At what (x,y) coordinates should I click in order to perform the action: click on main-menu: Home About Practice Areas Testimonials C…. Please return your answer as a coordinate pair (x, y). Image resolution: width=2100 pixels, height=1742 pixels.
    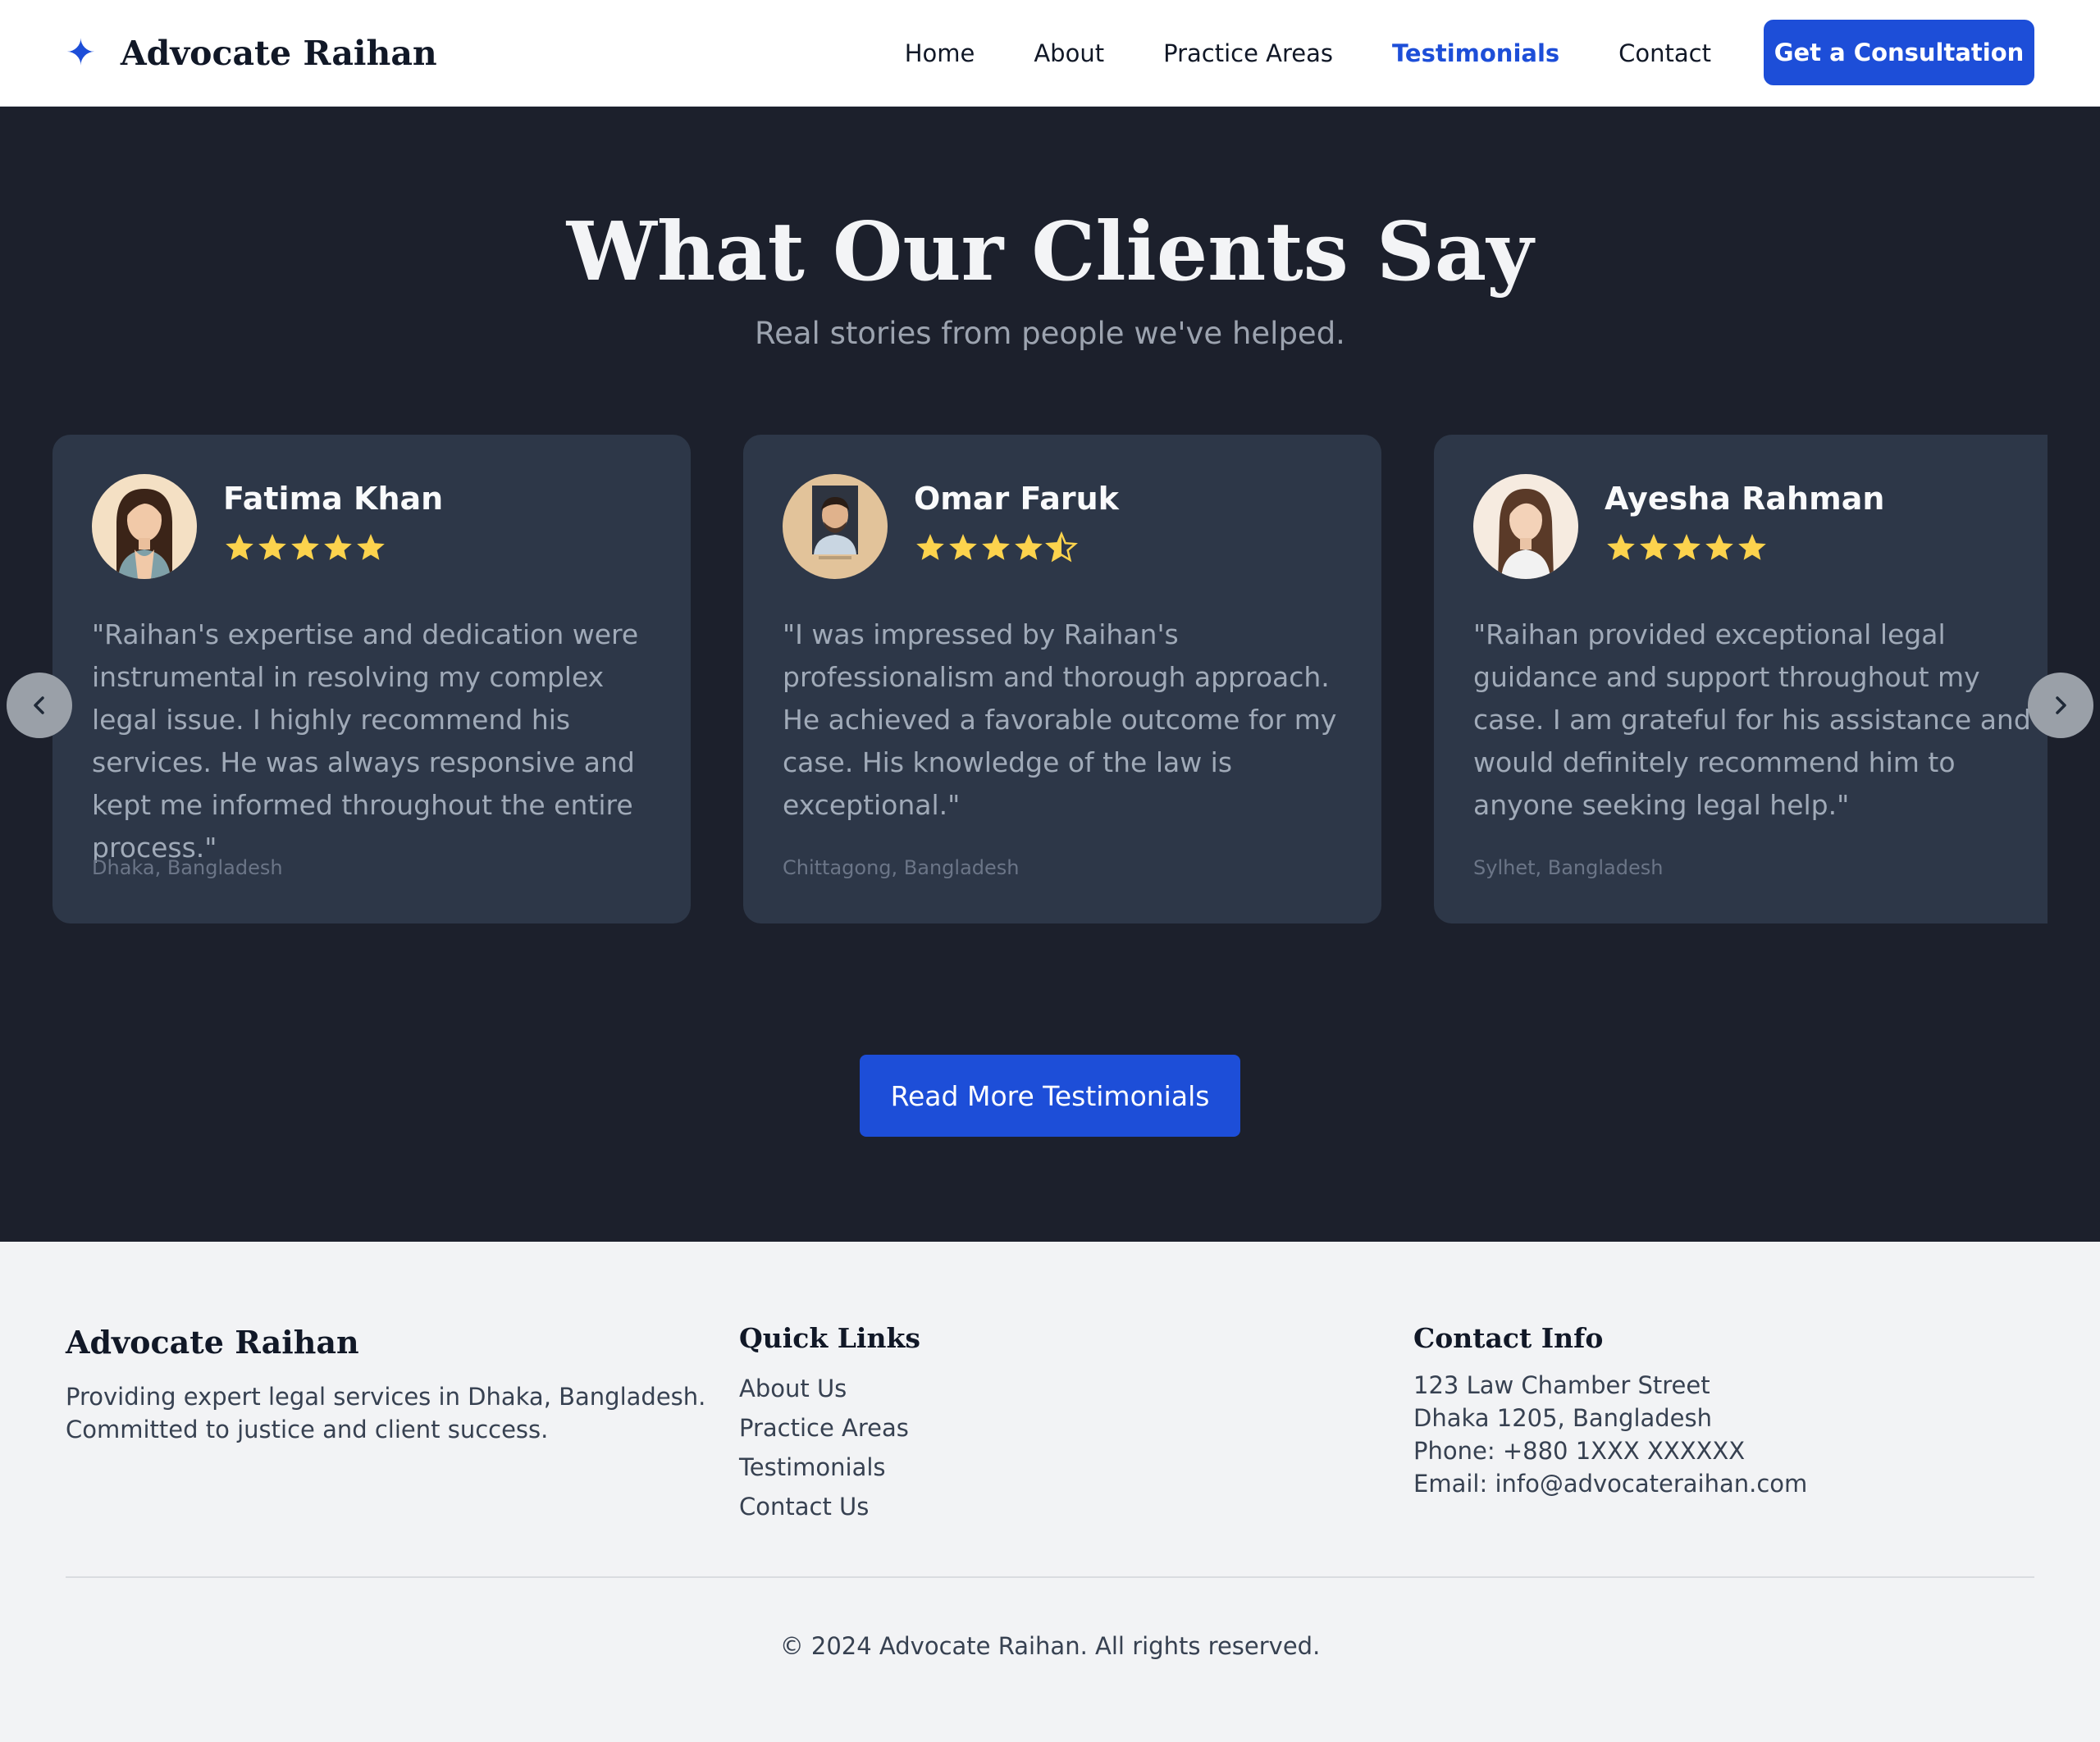
    Looking at the image, I should click on (1279, 54).